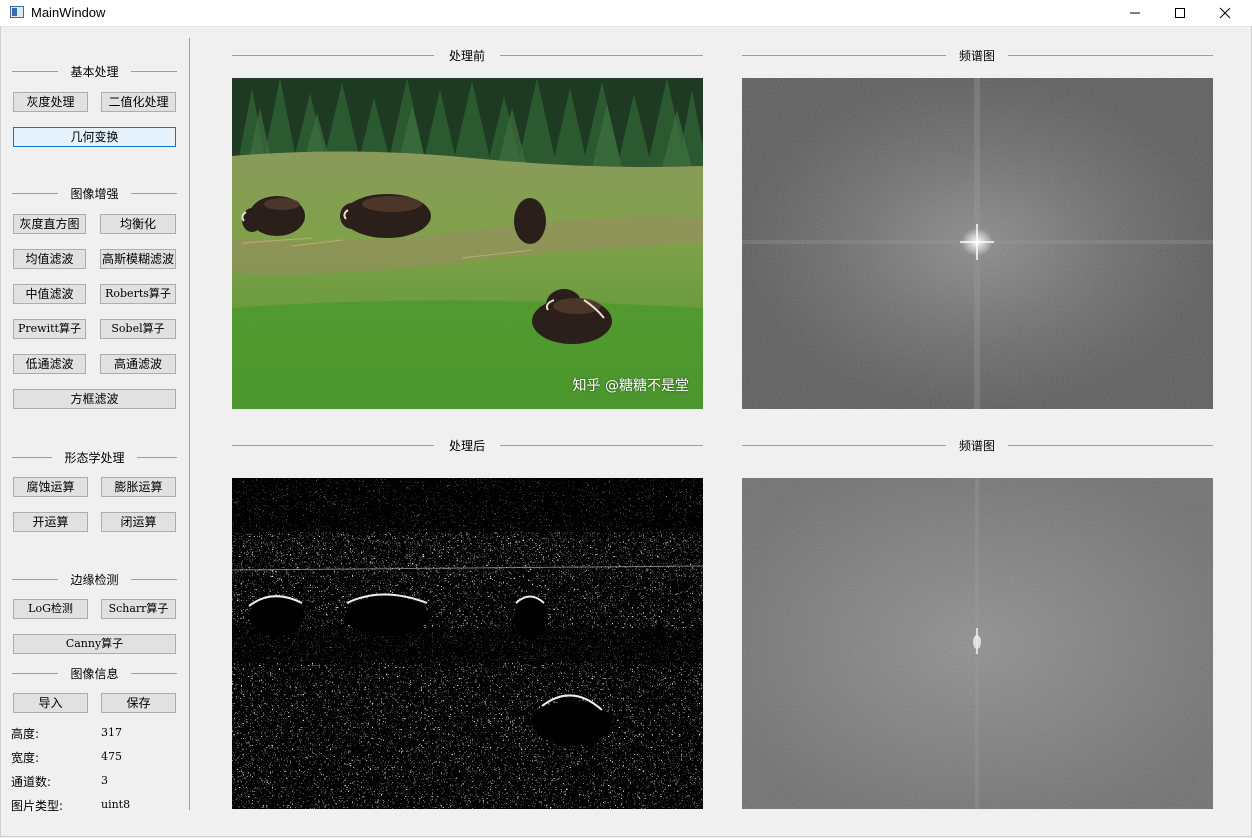 The height and width of the screenshot is (838, 1252). What do you see at coordinates (111, 756) in the screenshot?
I see `width-value: 475` at bounding box center [111, 756].